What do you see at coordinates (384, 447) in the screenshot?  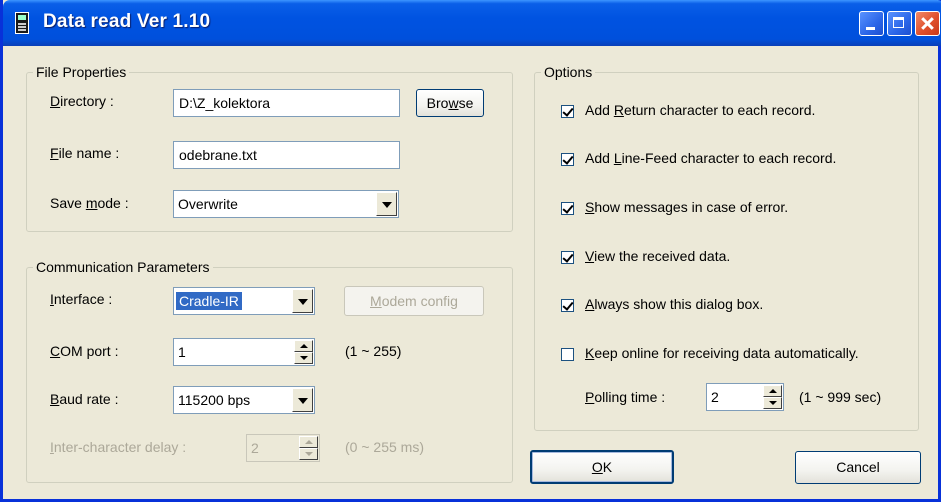 I see `inter-char-delay-range: (0 ~ 255 ms)` at bounding box center [384, 447].